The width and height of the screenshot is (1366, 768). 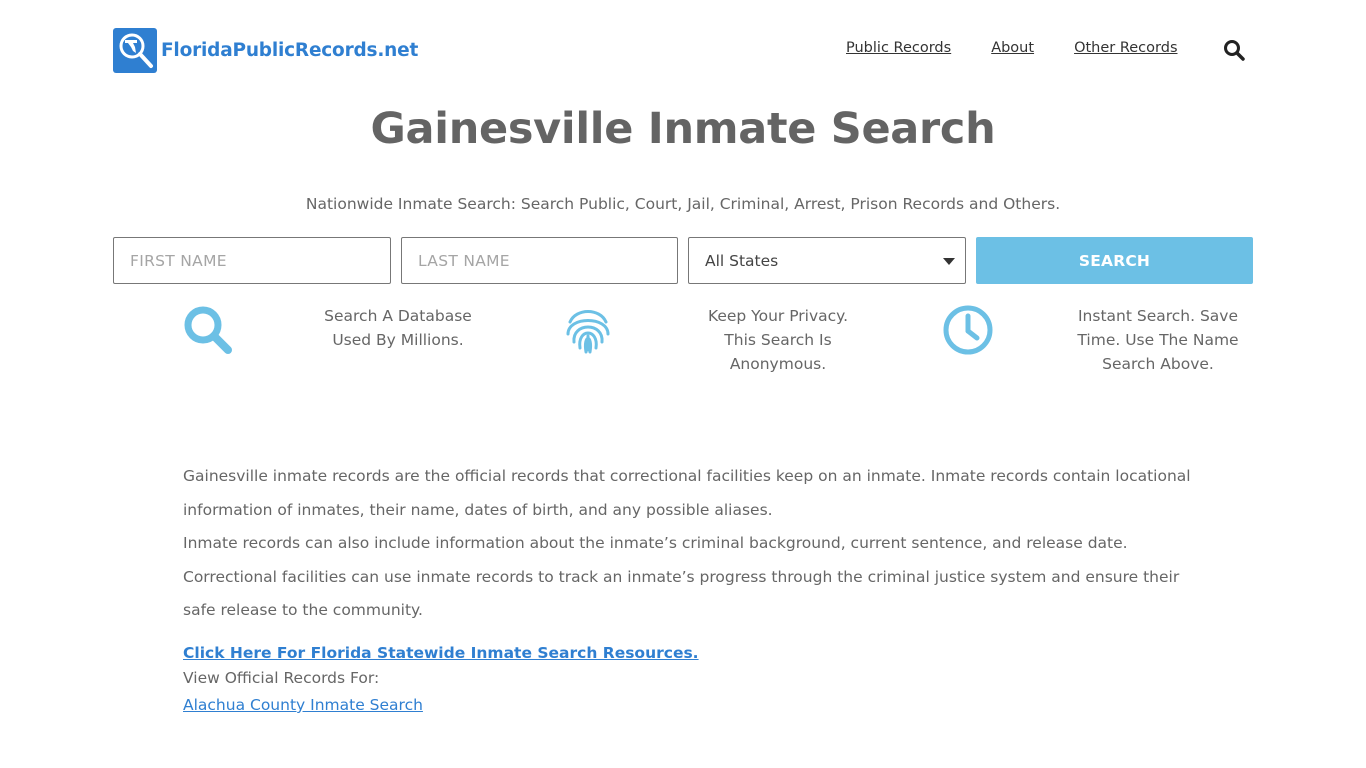 What do you see at coordinates (252, 260) in the screenshot?
I see `first-name-input` at bounding box center [252, 260].